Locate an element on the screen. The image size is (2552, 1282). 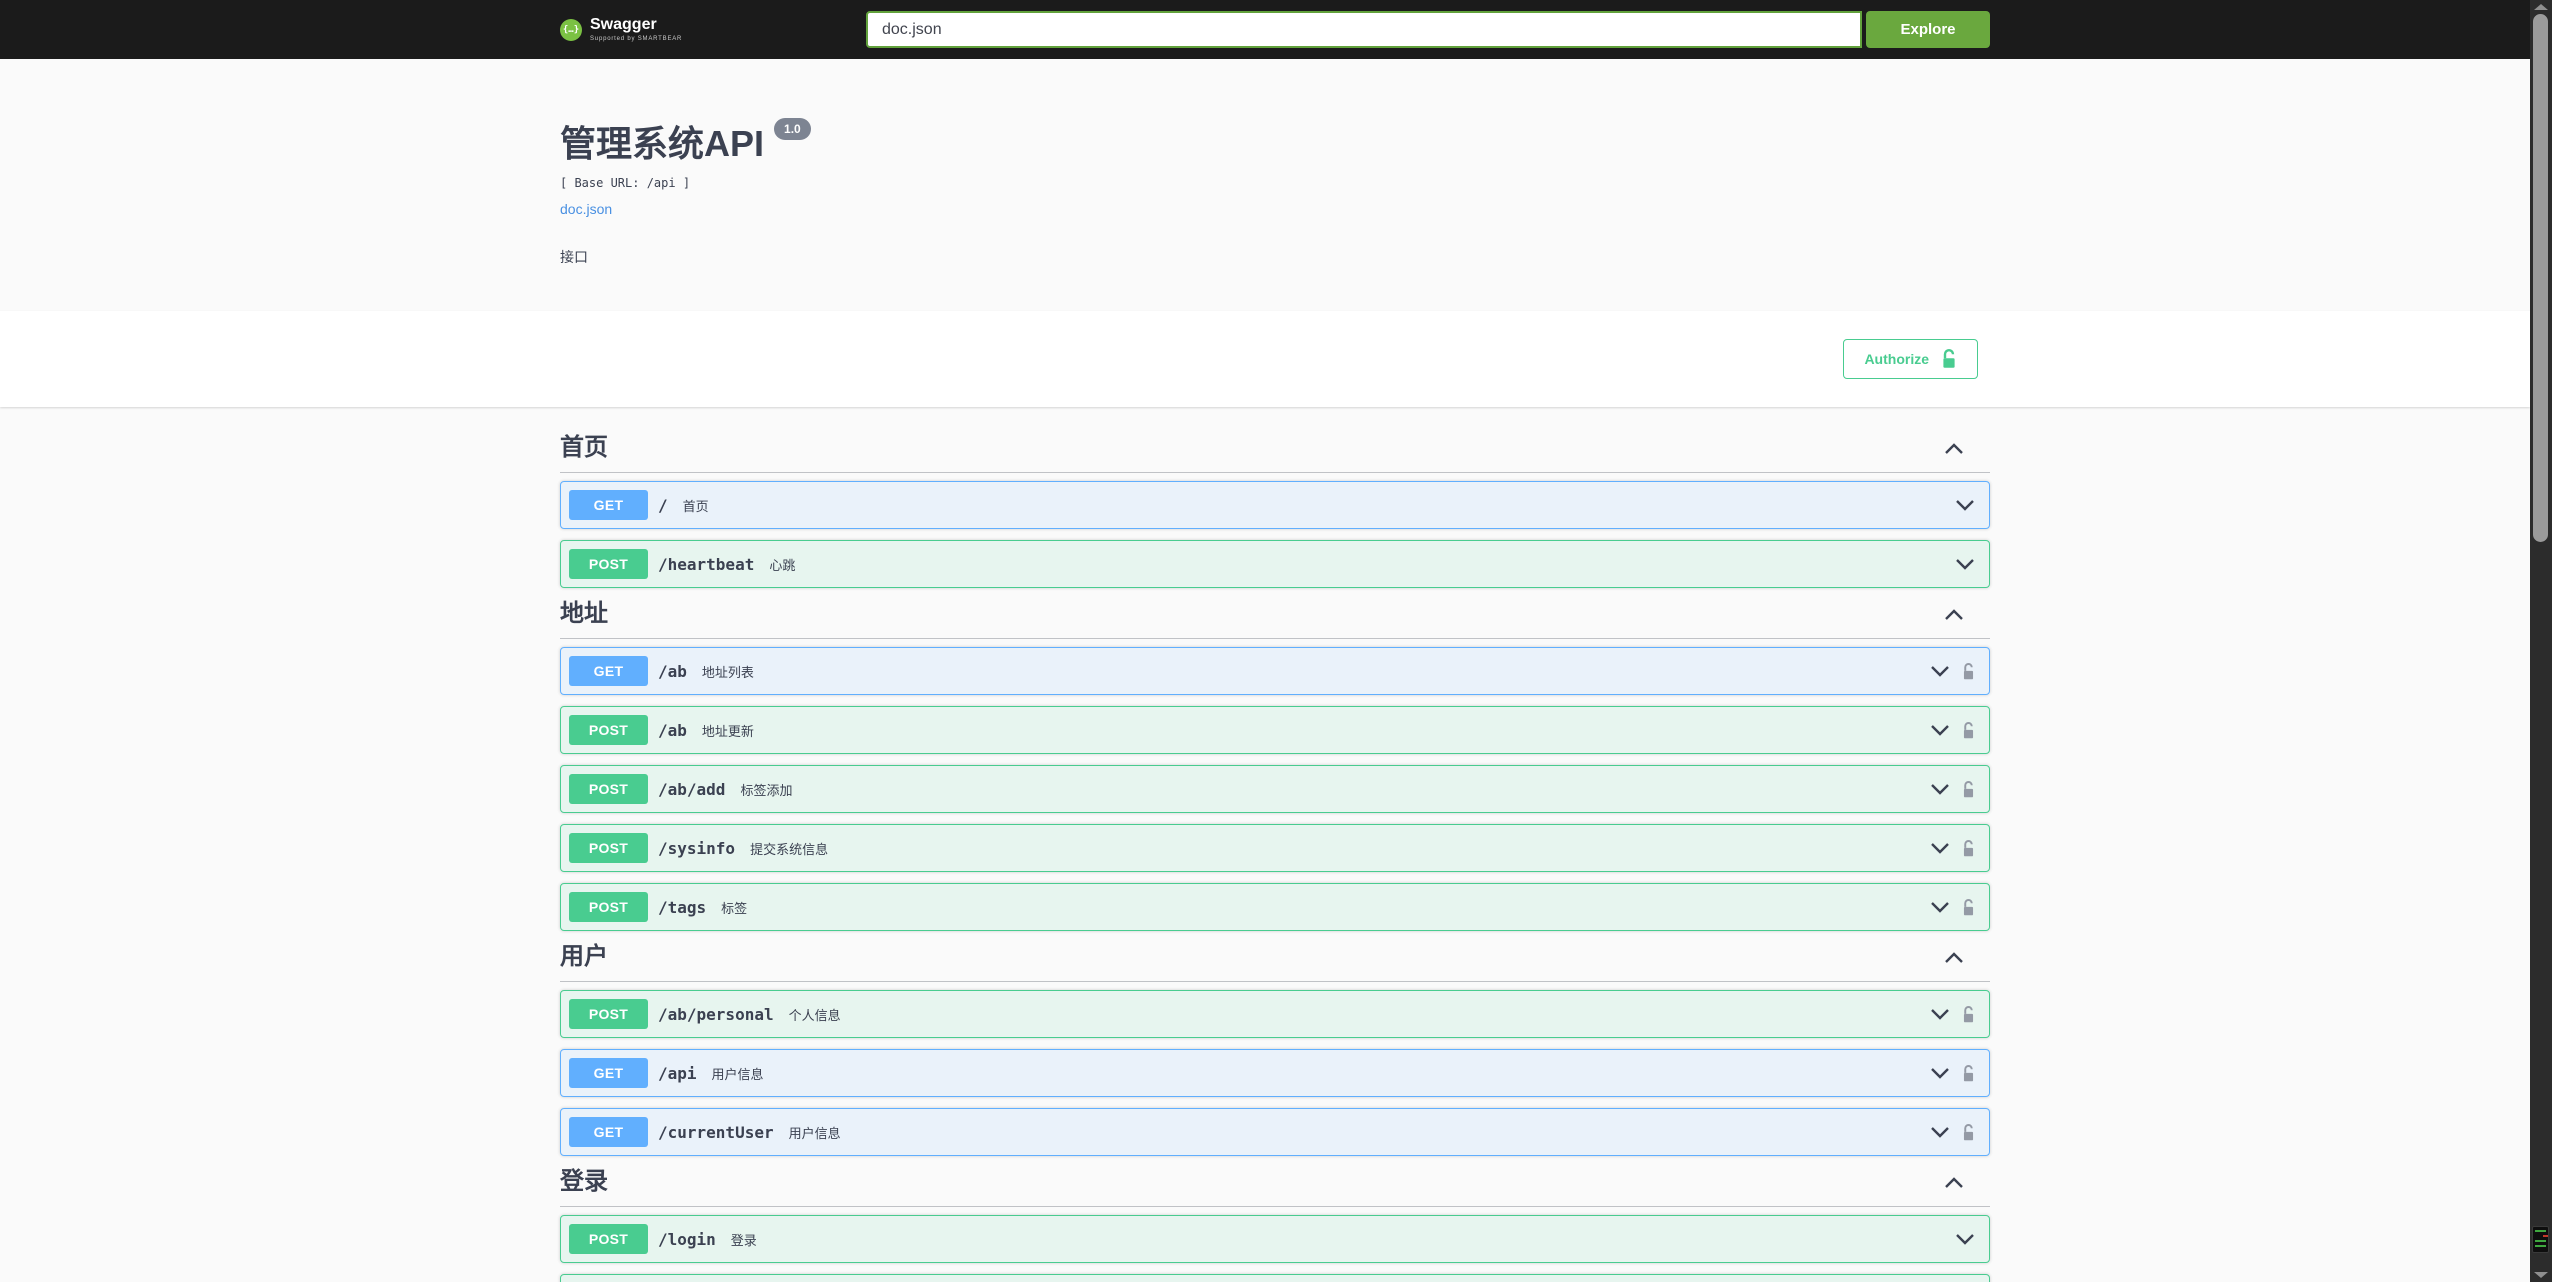
operation-row: POST /tags 标签 is located at coordinates (1275, 907).